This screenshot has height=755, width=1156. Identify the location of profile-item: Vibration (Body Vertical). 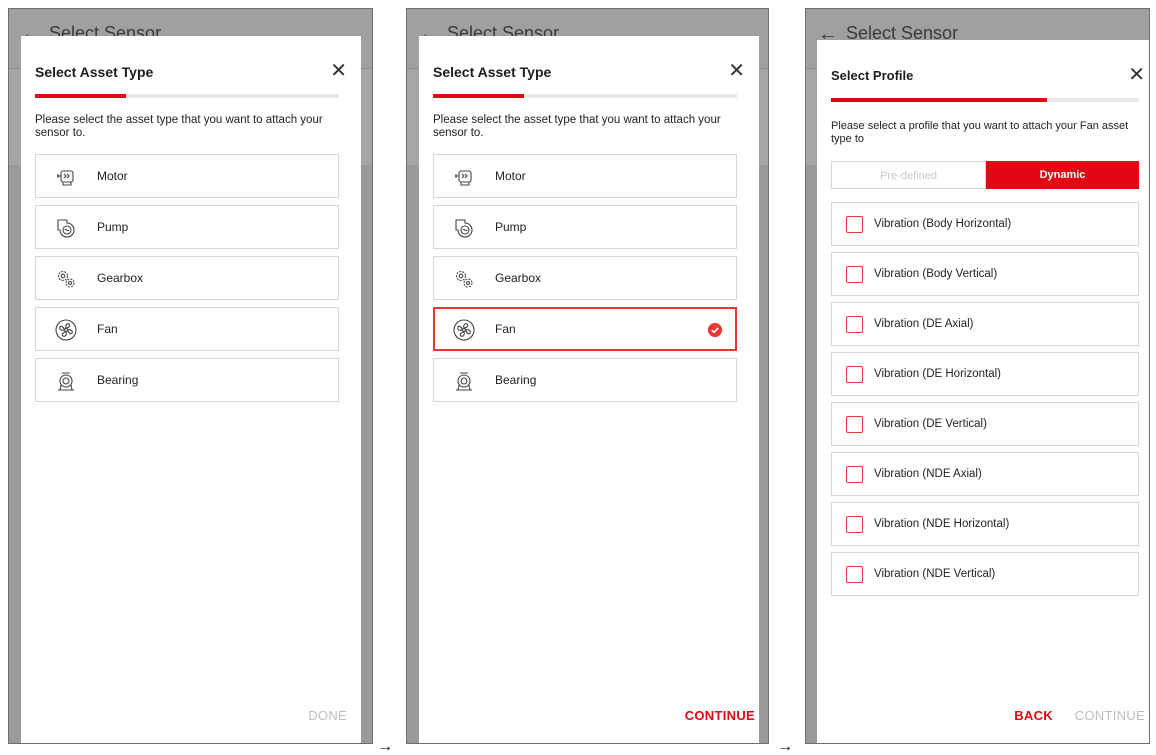
(985, 274).